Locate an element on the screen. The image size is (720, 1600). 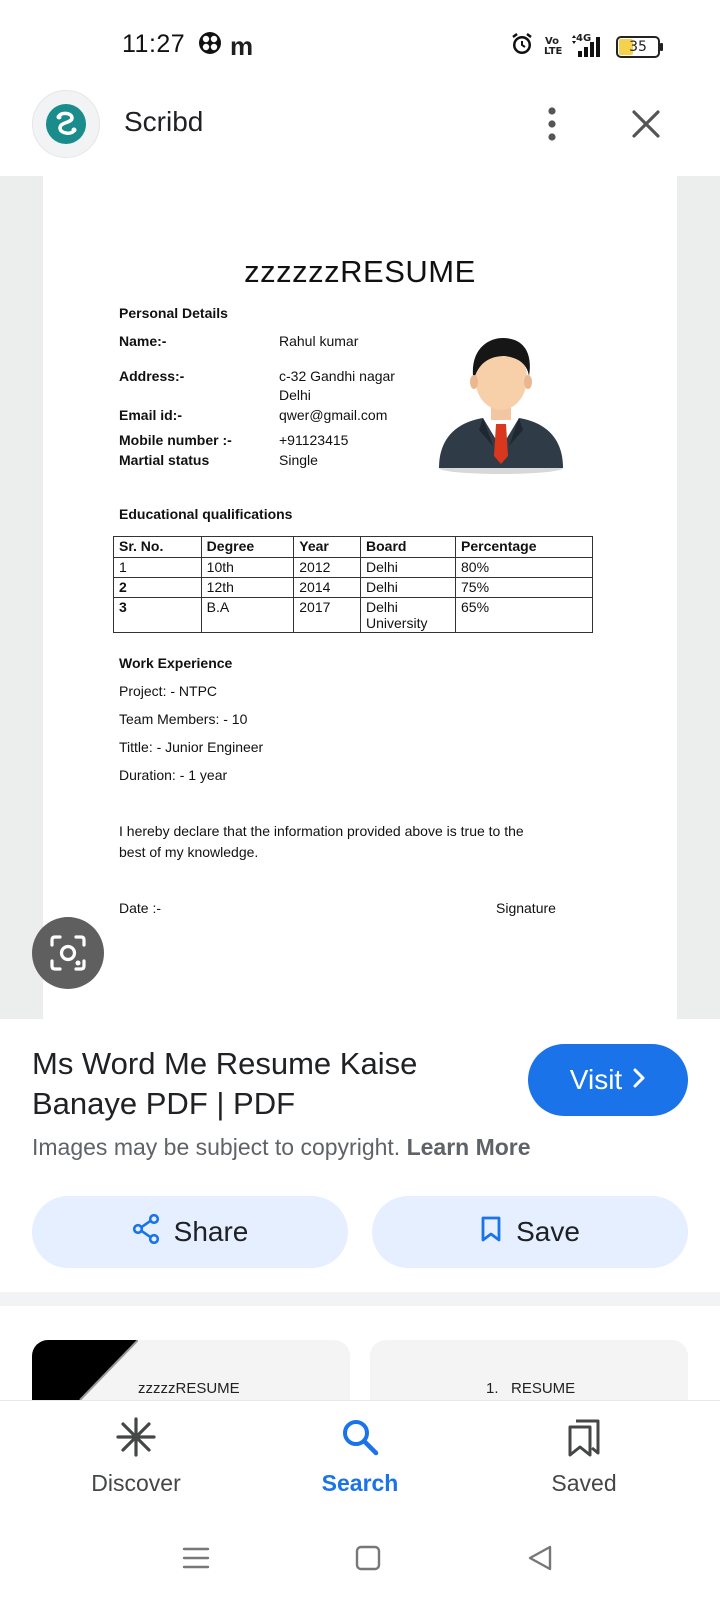
save-button: Save is located at coordinates (530, 1232).